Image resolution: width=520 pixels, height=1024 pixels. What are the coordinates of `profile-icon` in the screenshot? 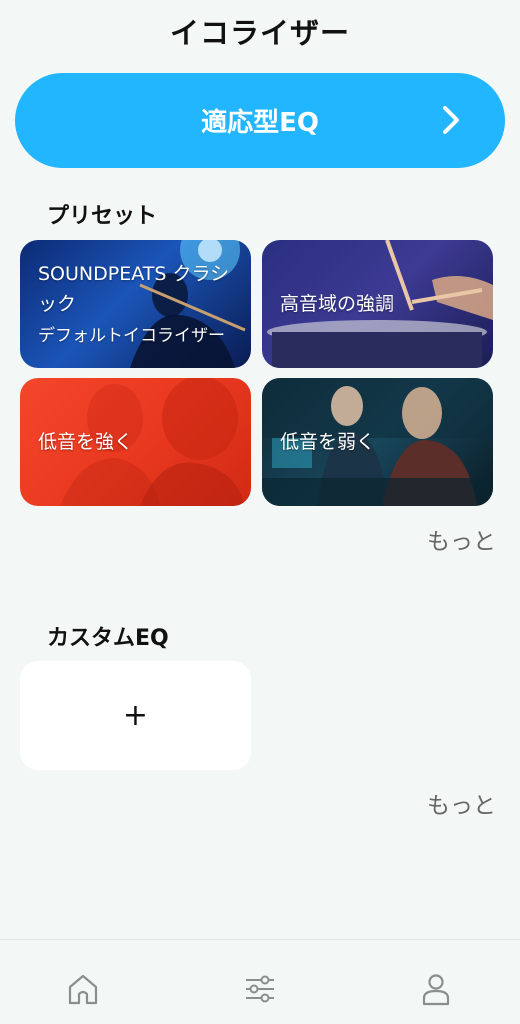 It's located at (436, 989).